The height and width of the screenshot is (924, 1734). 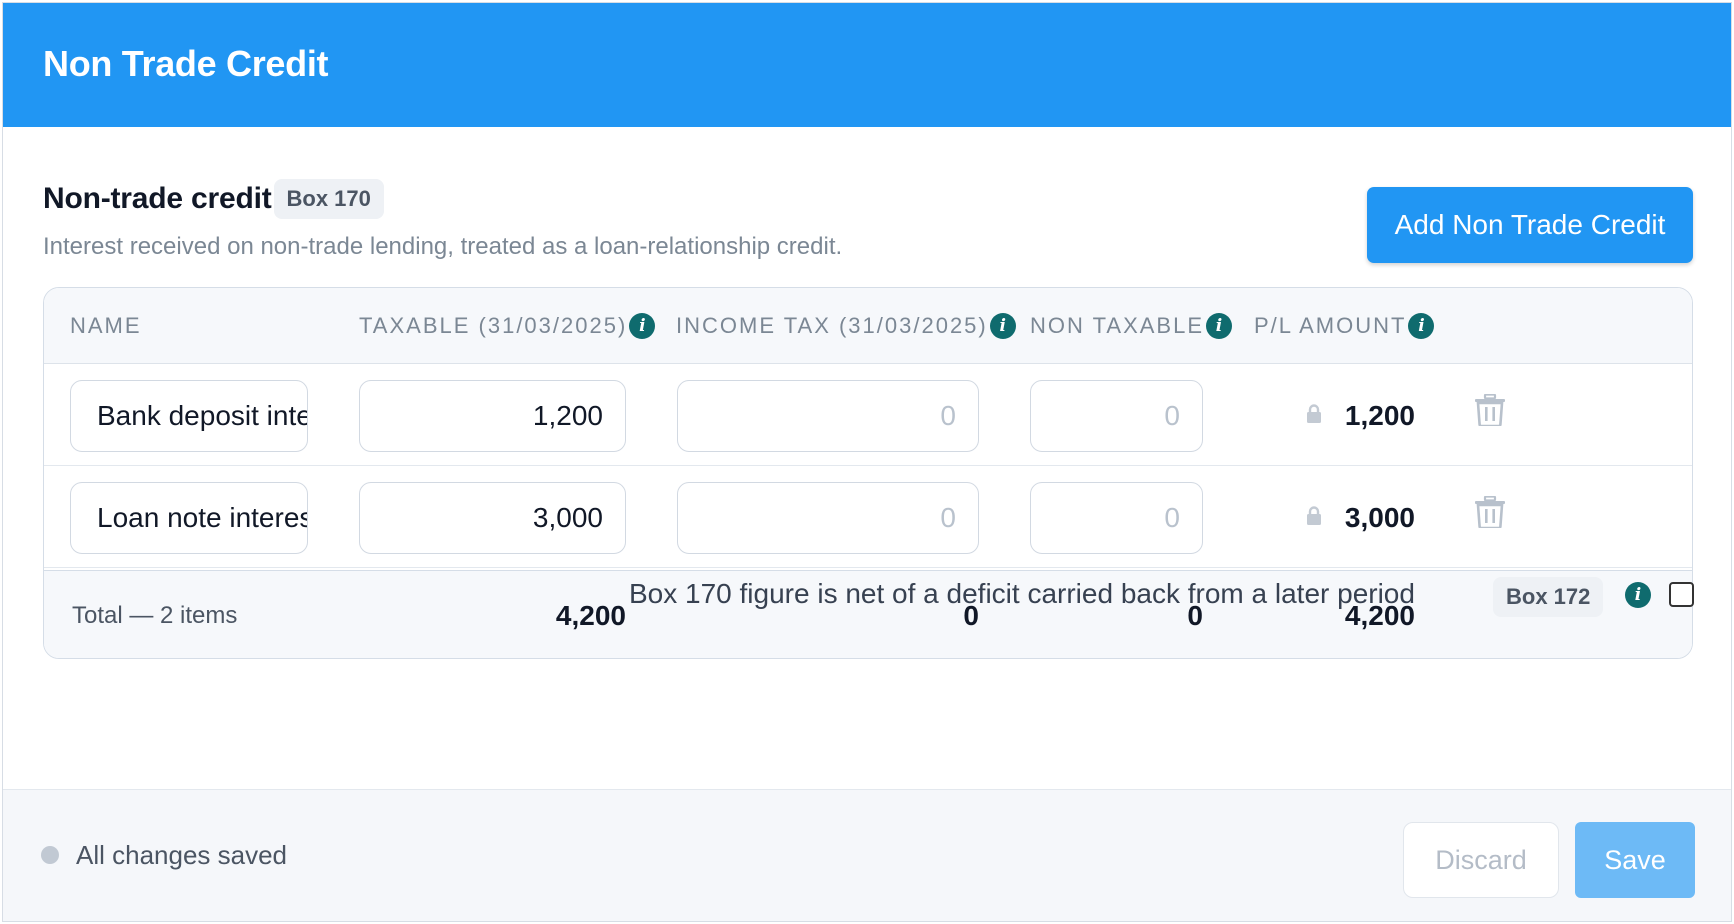 I want to click on column-header-taxable-label: TAXABLE (31/03/2025), so click(x=493, y=325).